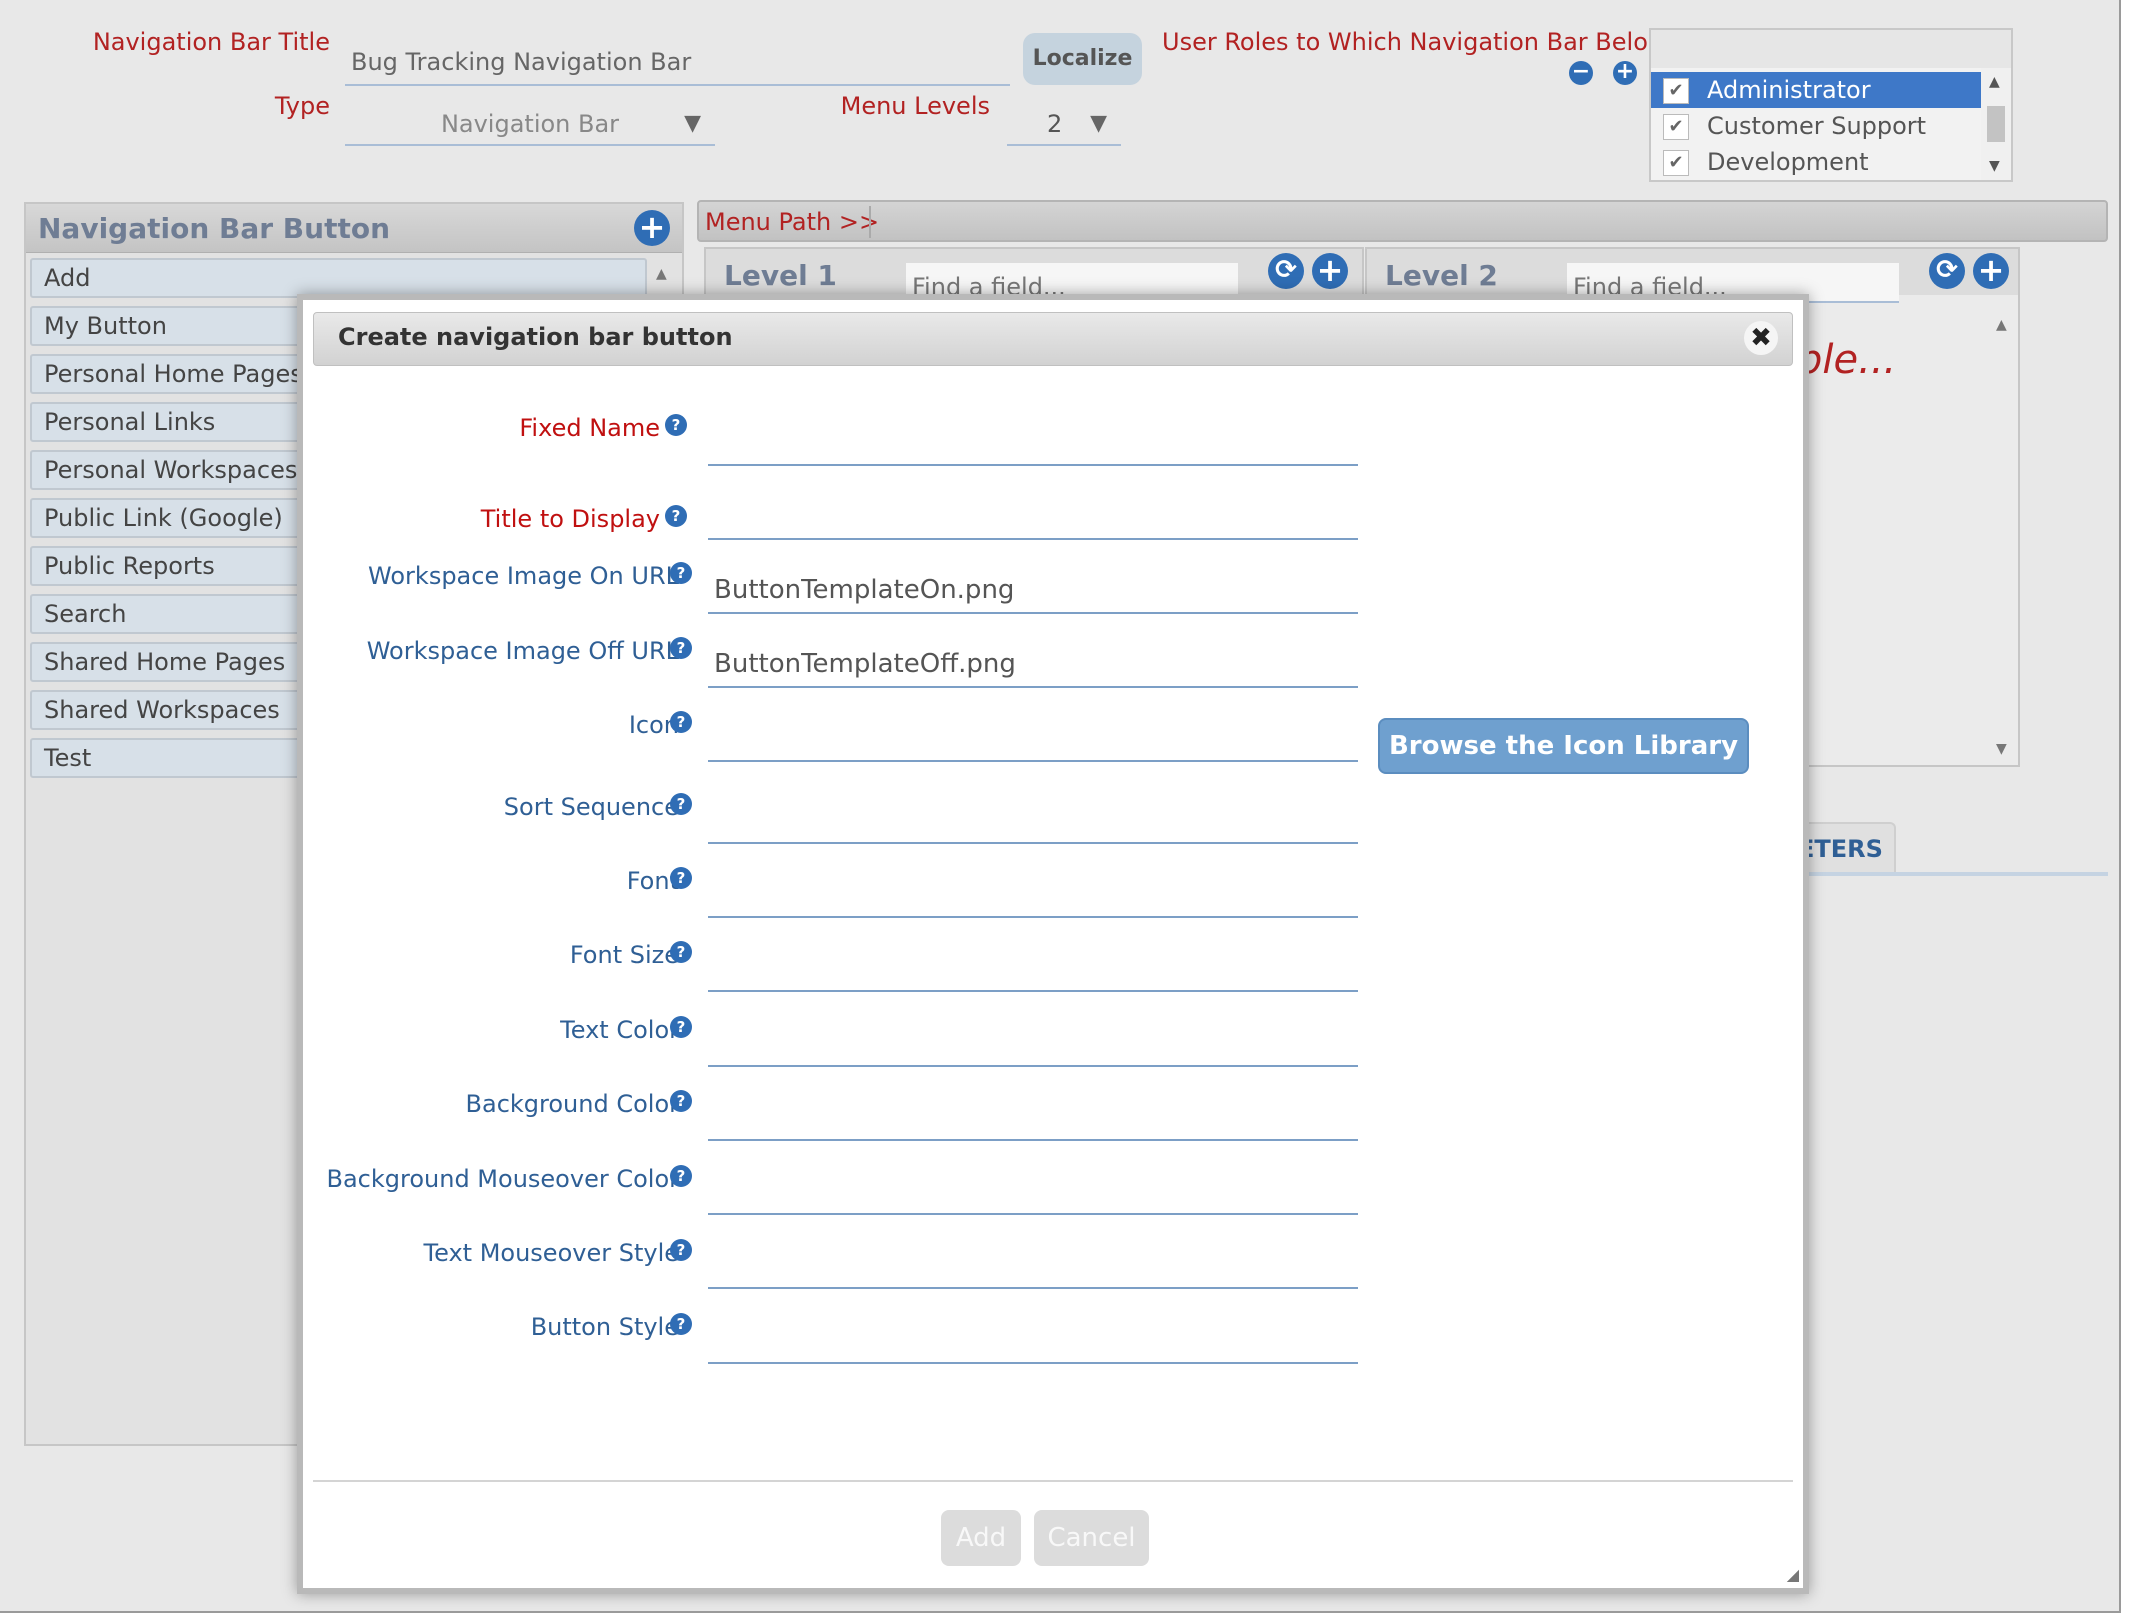 The width and height of the screenshot is (2130, 1622). Describe the element at coordinates (1033, 665) in the screenshot. I see `workspace-image-off-field` at that location.